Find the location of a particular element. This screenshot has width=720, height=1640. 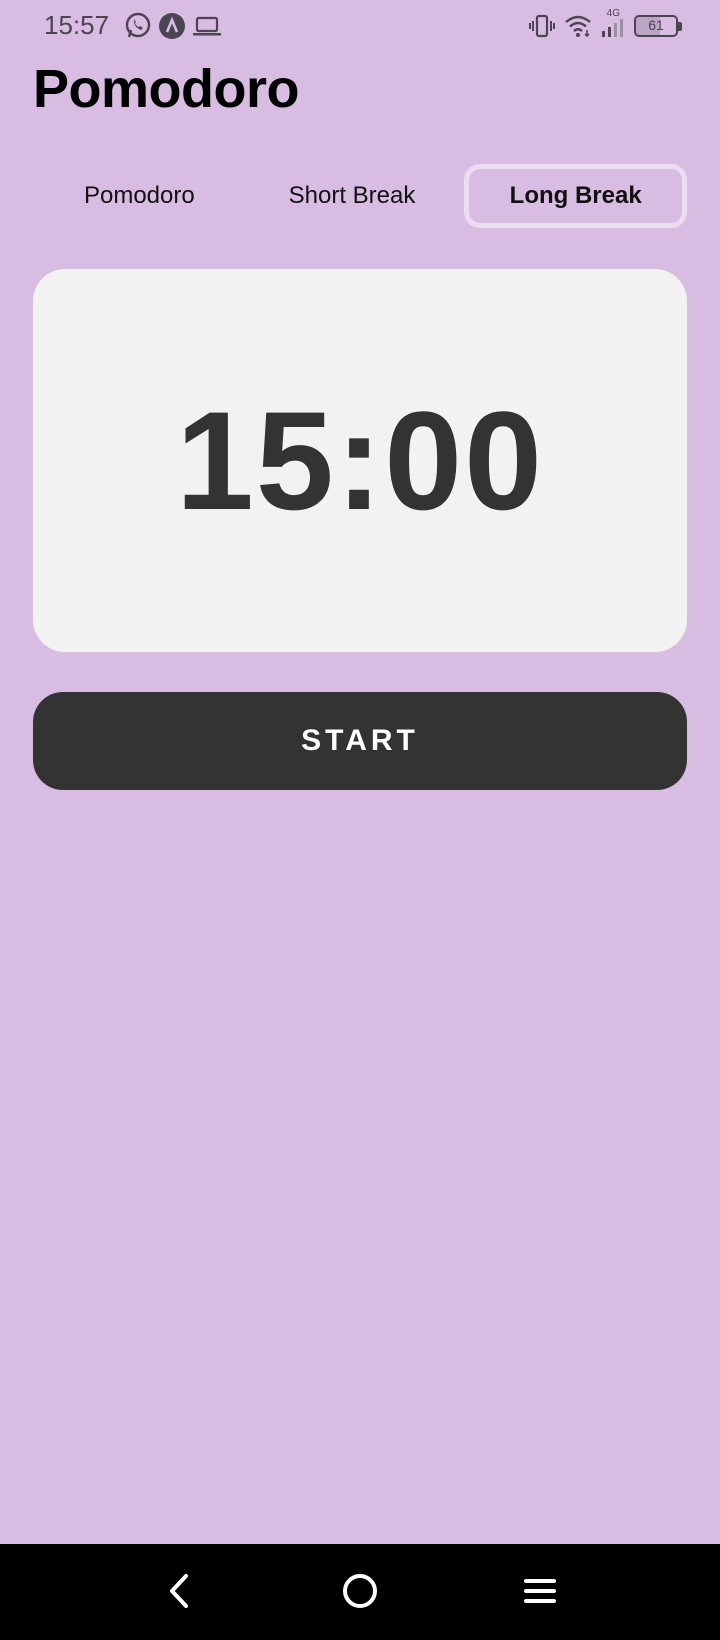

menu-icon is located at coordinates (540, 1593).